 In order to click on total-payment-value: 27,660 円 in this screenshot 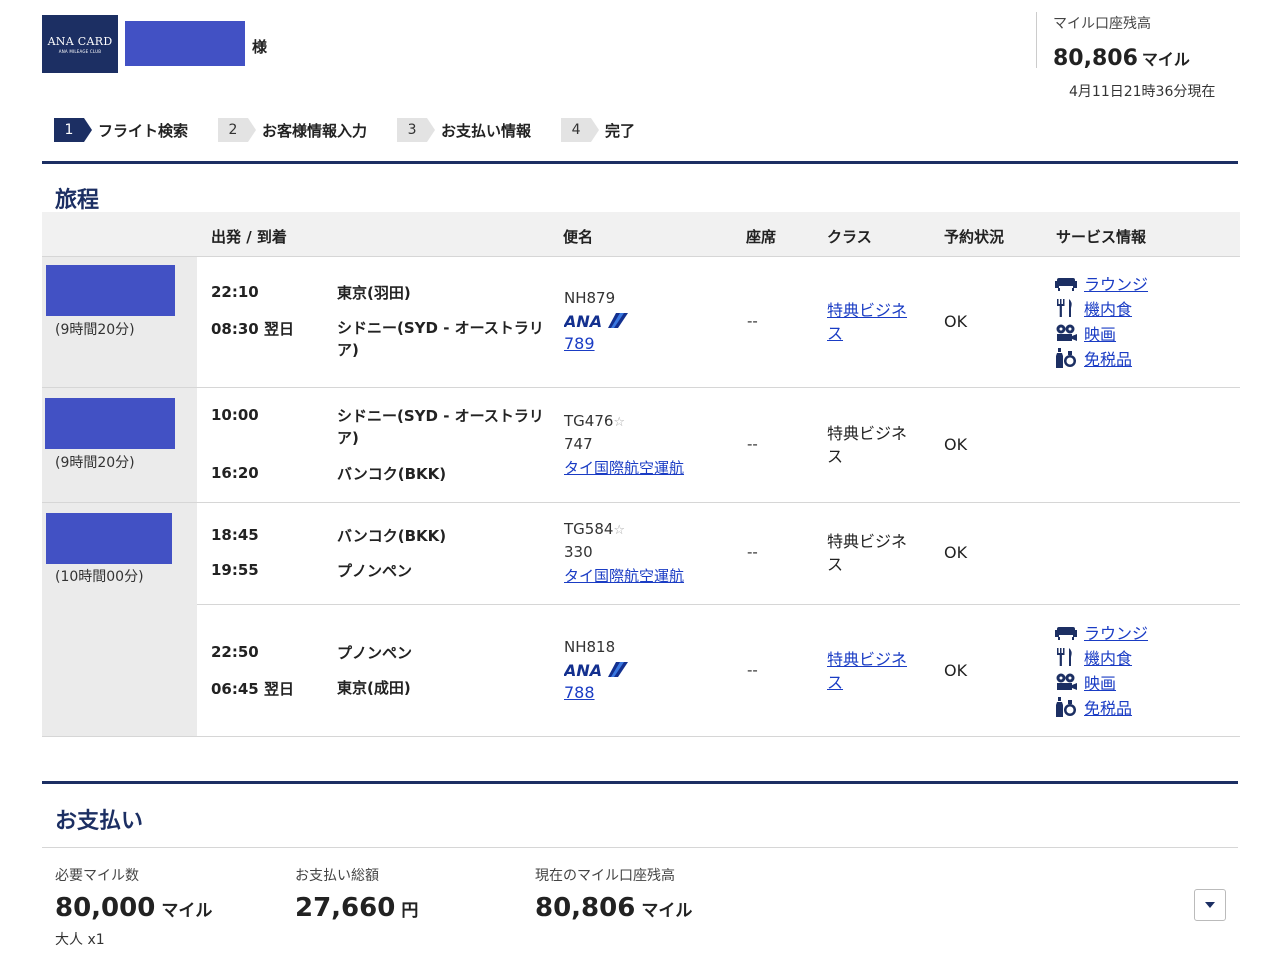, I will do `click(357, 908)`.